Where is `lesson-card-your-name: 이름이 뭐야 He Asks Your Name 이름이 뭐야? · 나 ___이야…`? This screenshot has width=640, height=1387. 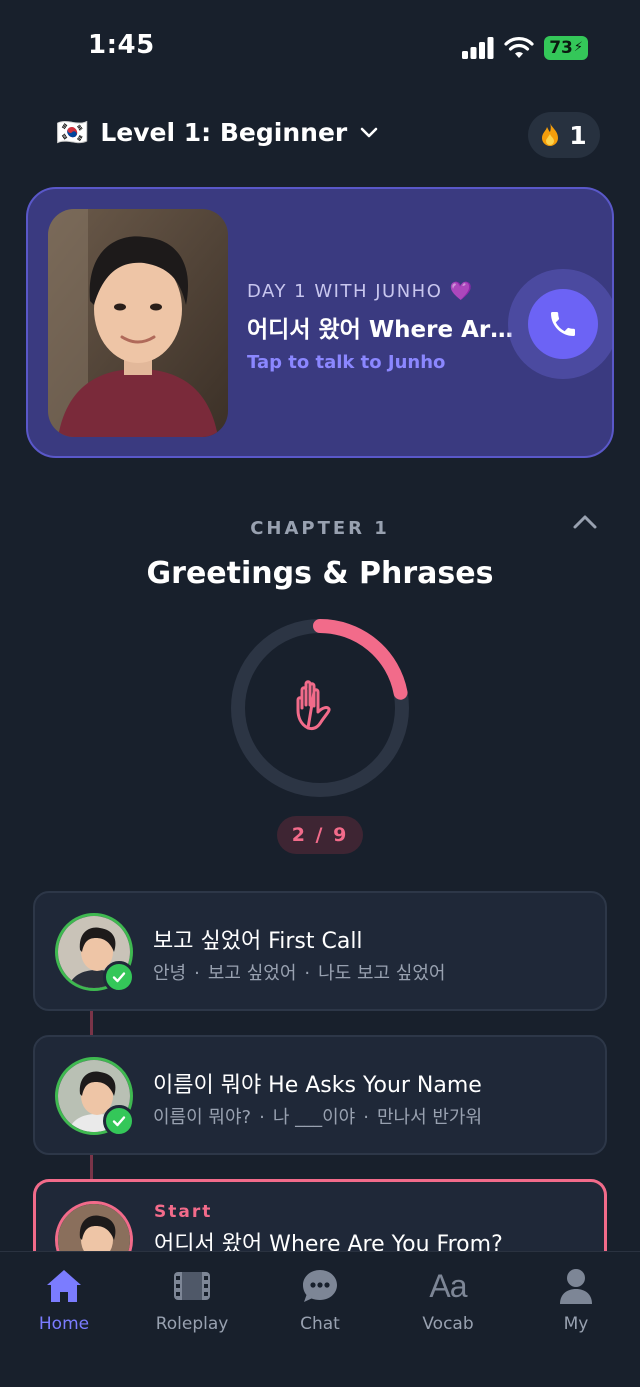 lesson-card-your-name: 이름이 뭐야 He Asks Your Name 이름이 뭐야? · 나 ___이야… is located at coordinates (320, 1095).